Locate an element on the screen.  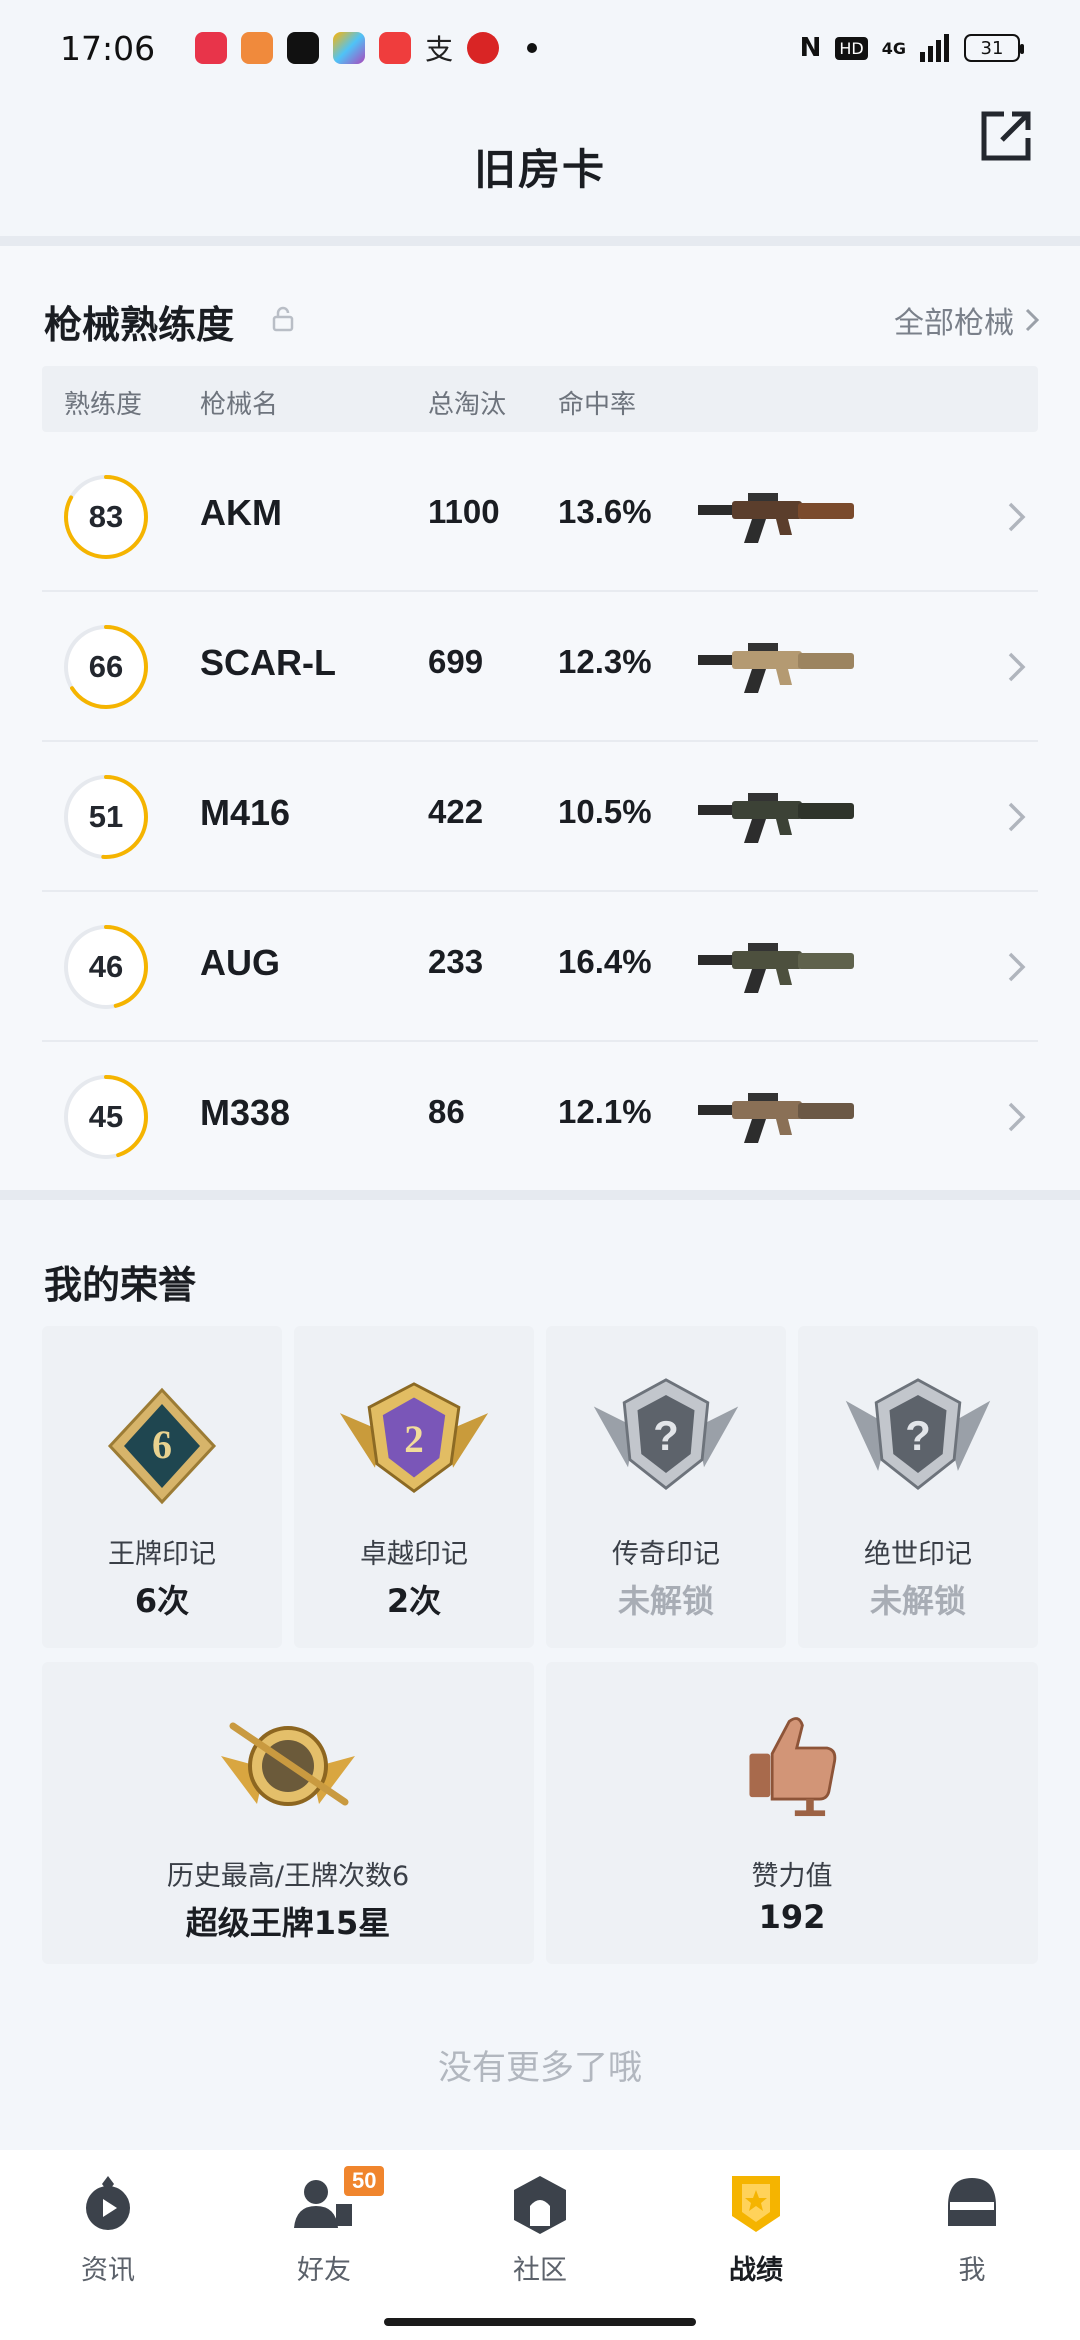
m338-gun-icon is located at coordinates (776, 1118).